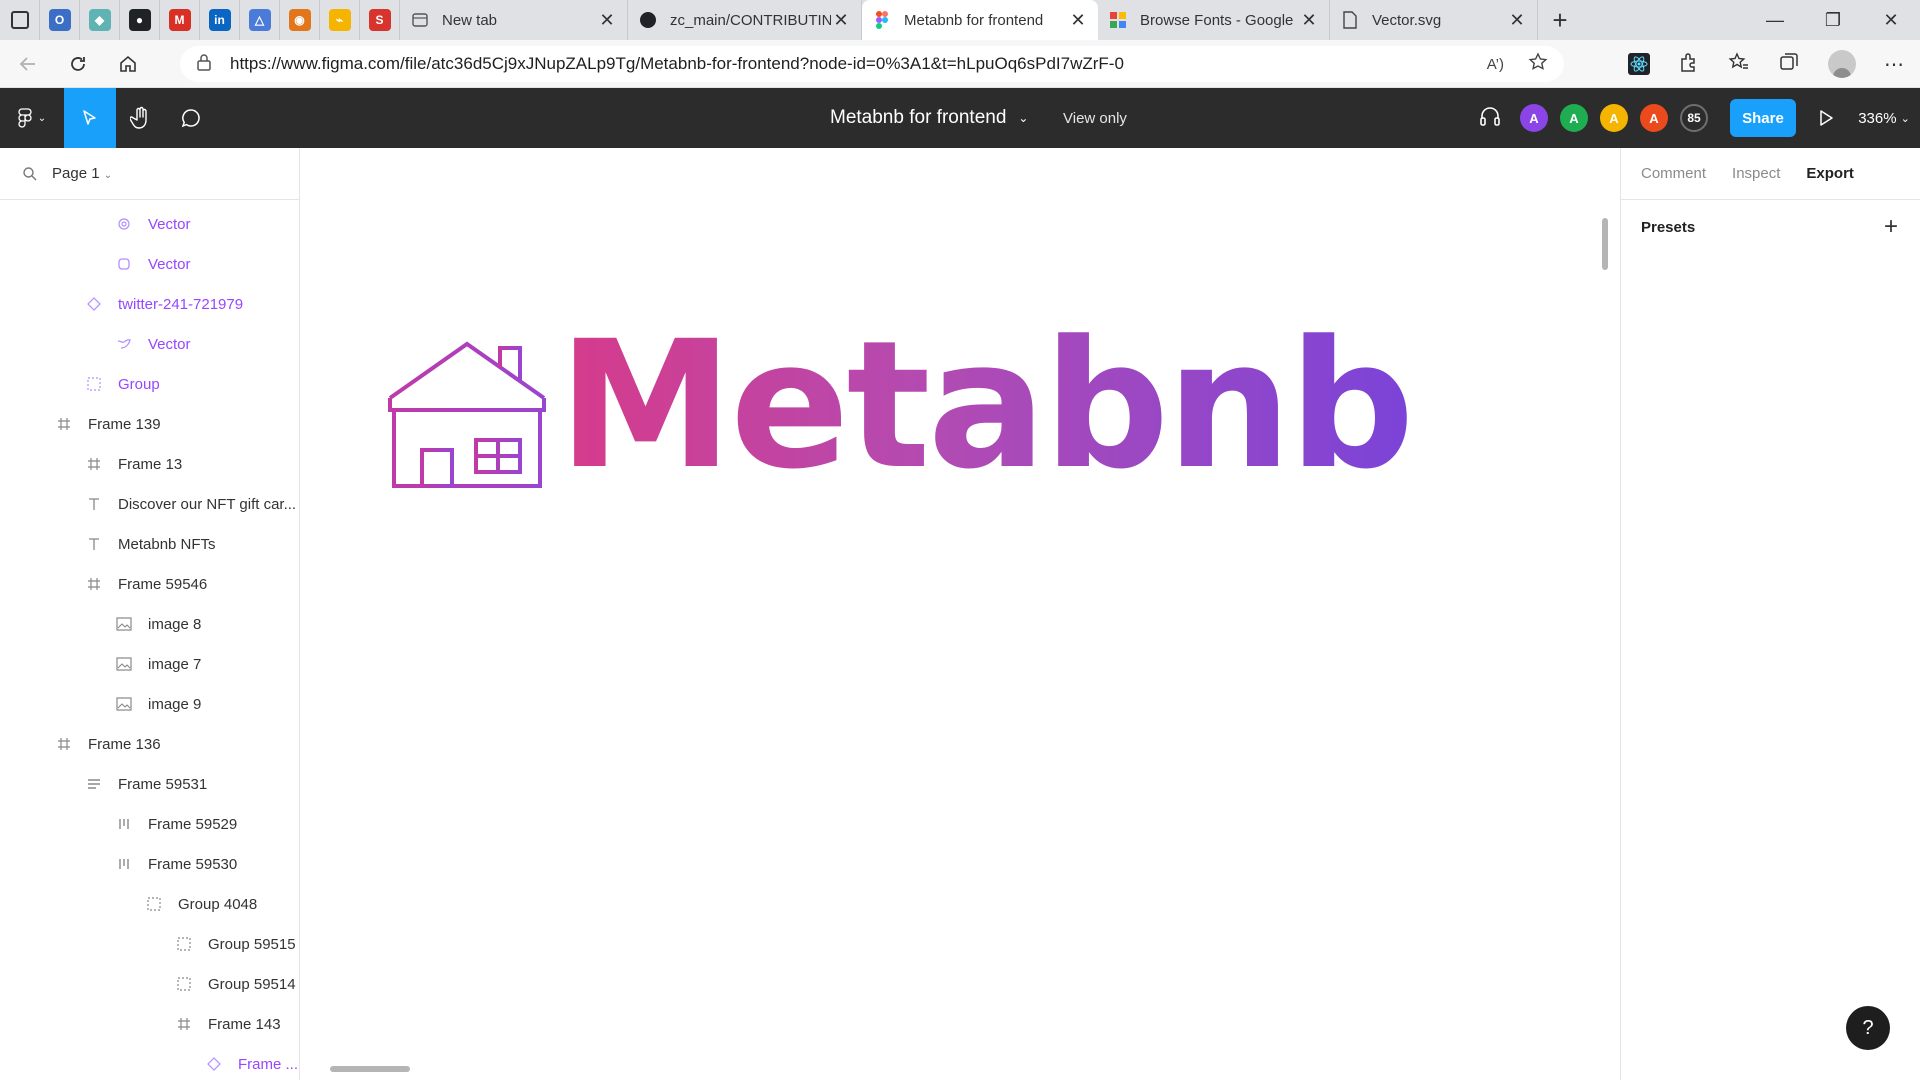  I want to click on tab-actions-icon, so click(19, 20).